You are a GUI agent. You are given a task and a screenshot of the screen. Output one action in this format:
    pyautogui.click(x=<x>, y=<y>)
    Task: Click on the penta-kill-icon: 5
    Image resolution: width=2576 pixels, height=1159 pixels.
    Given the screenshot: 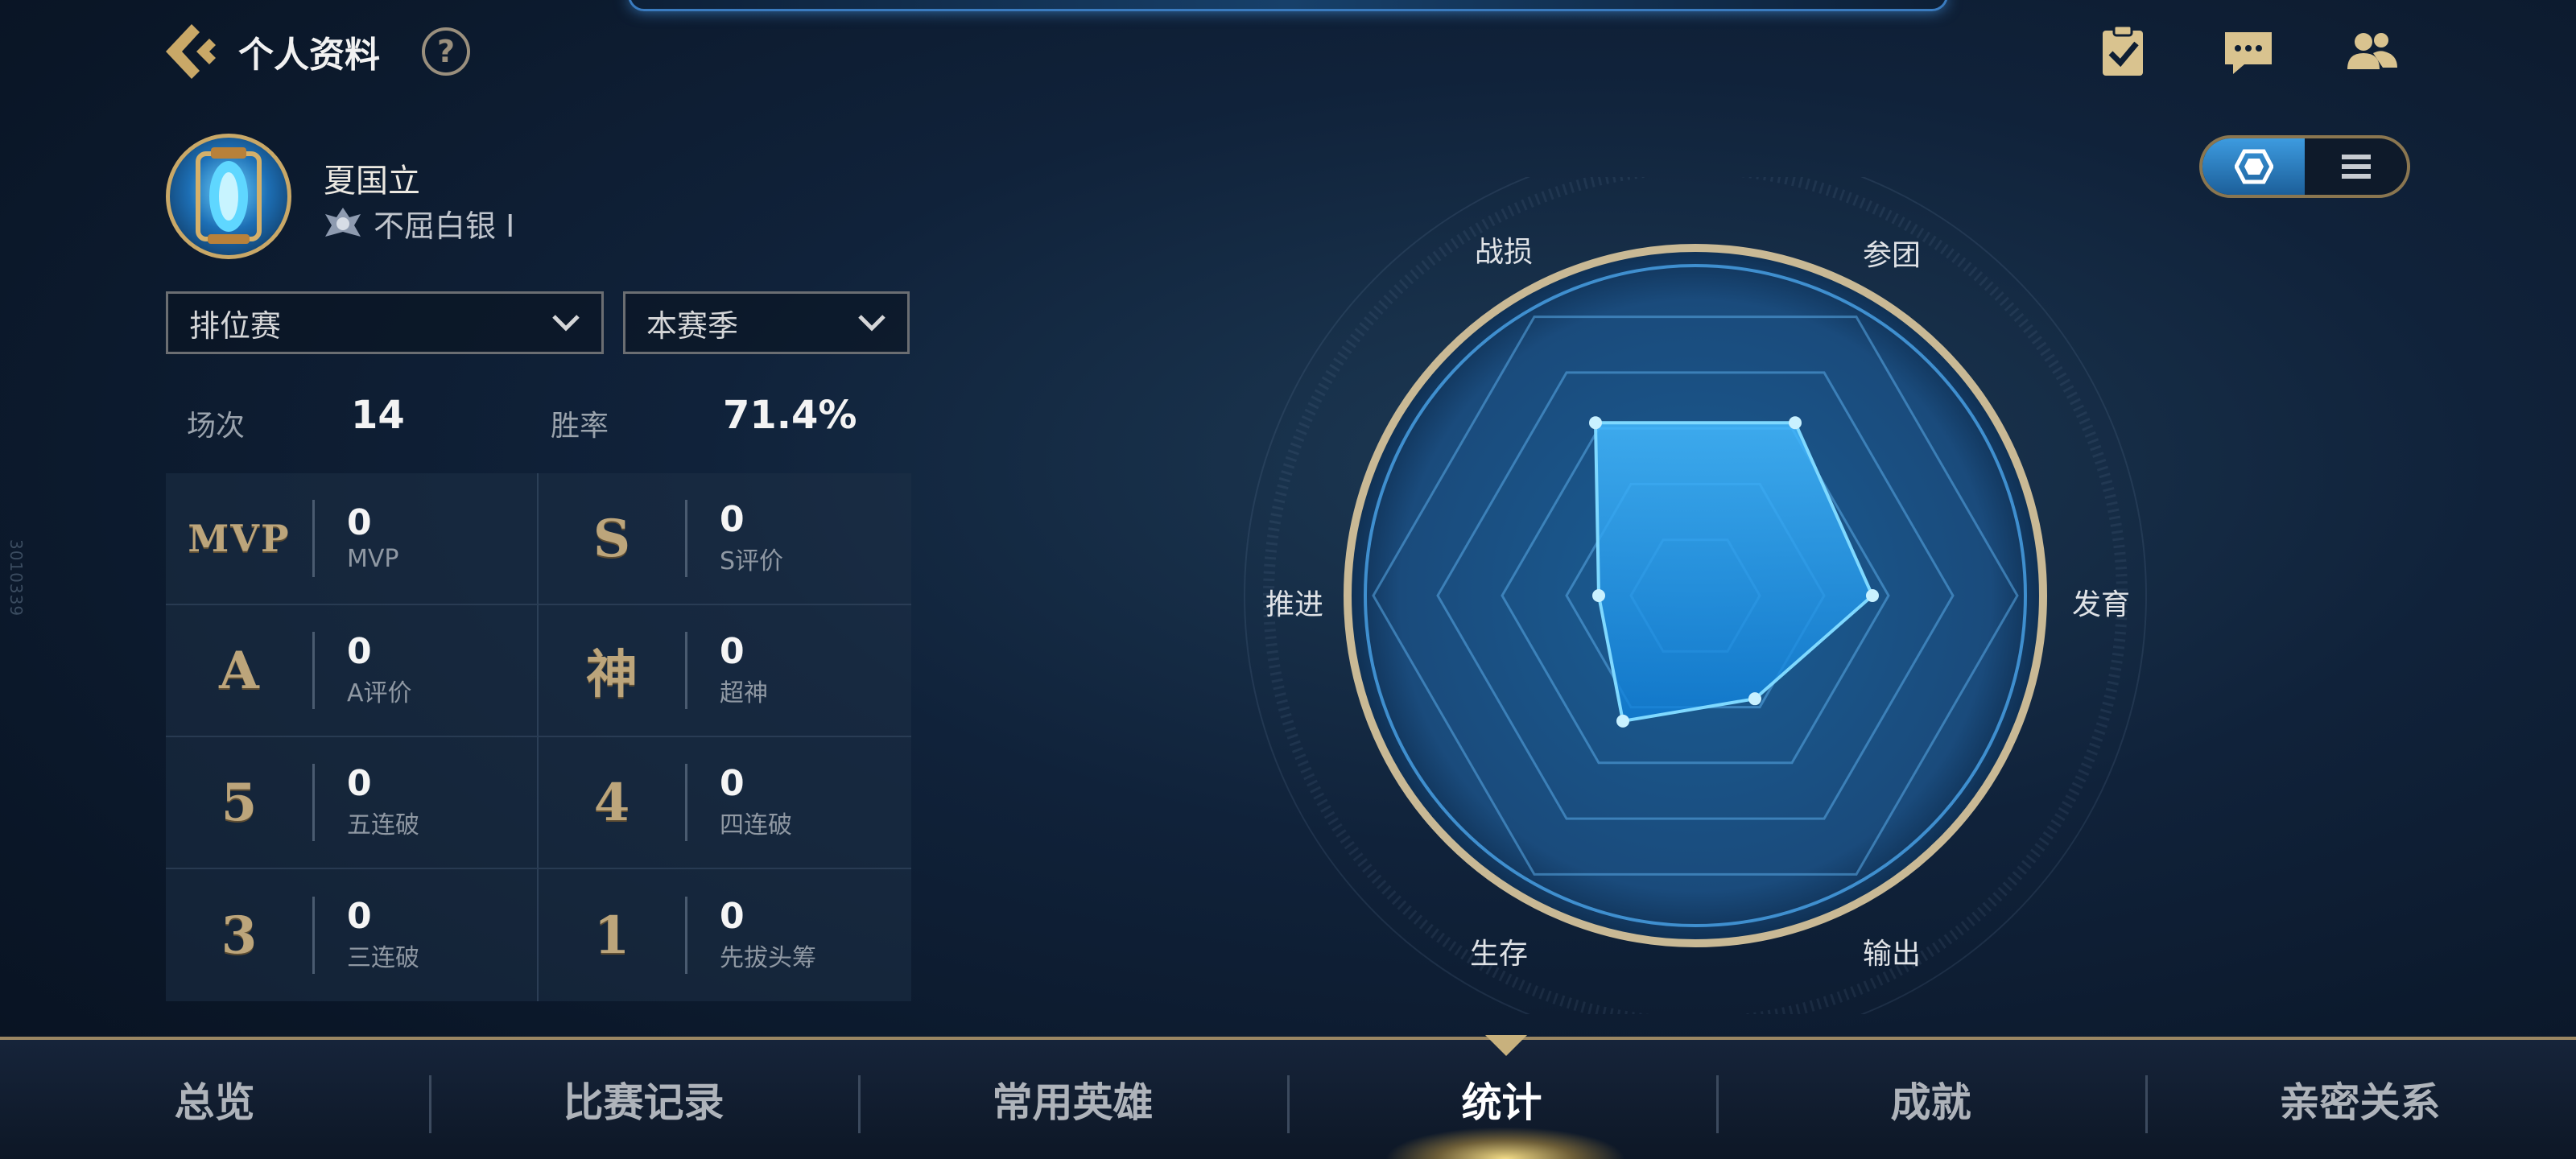 What is the action you would take?
    pyautogui.click(x=239, y=802)
    